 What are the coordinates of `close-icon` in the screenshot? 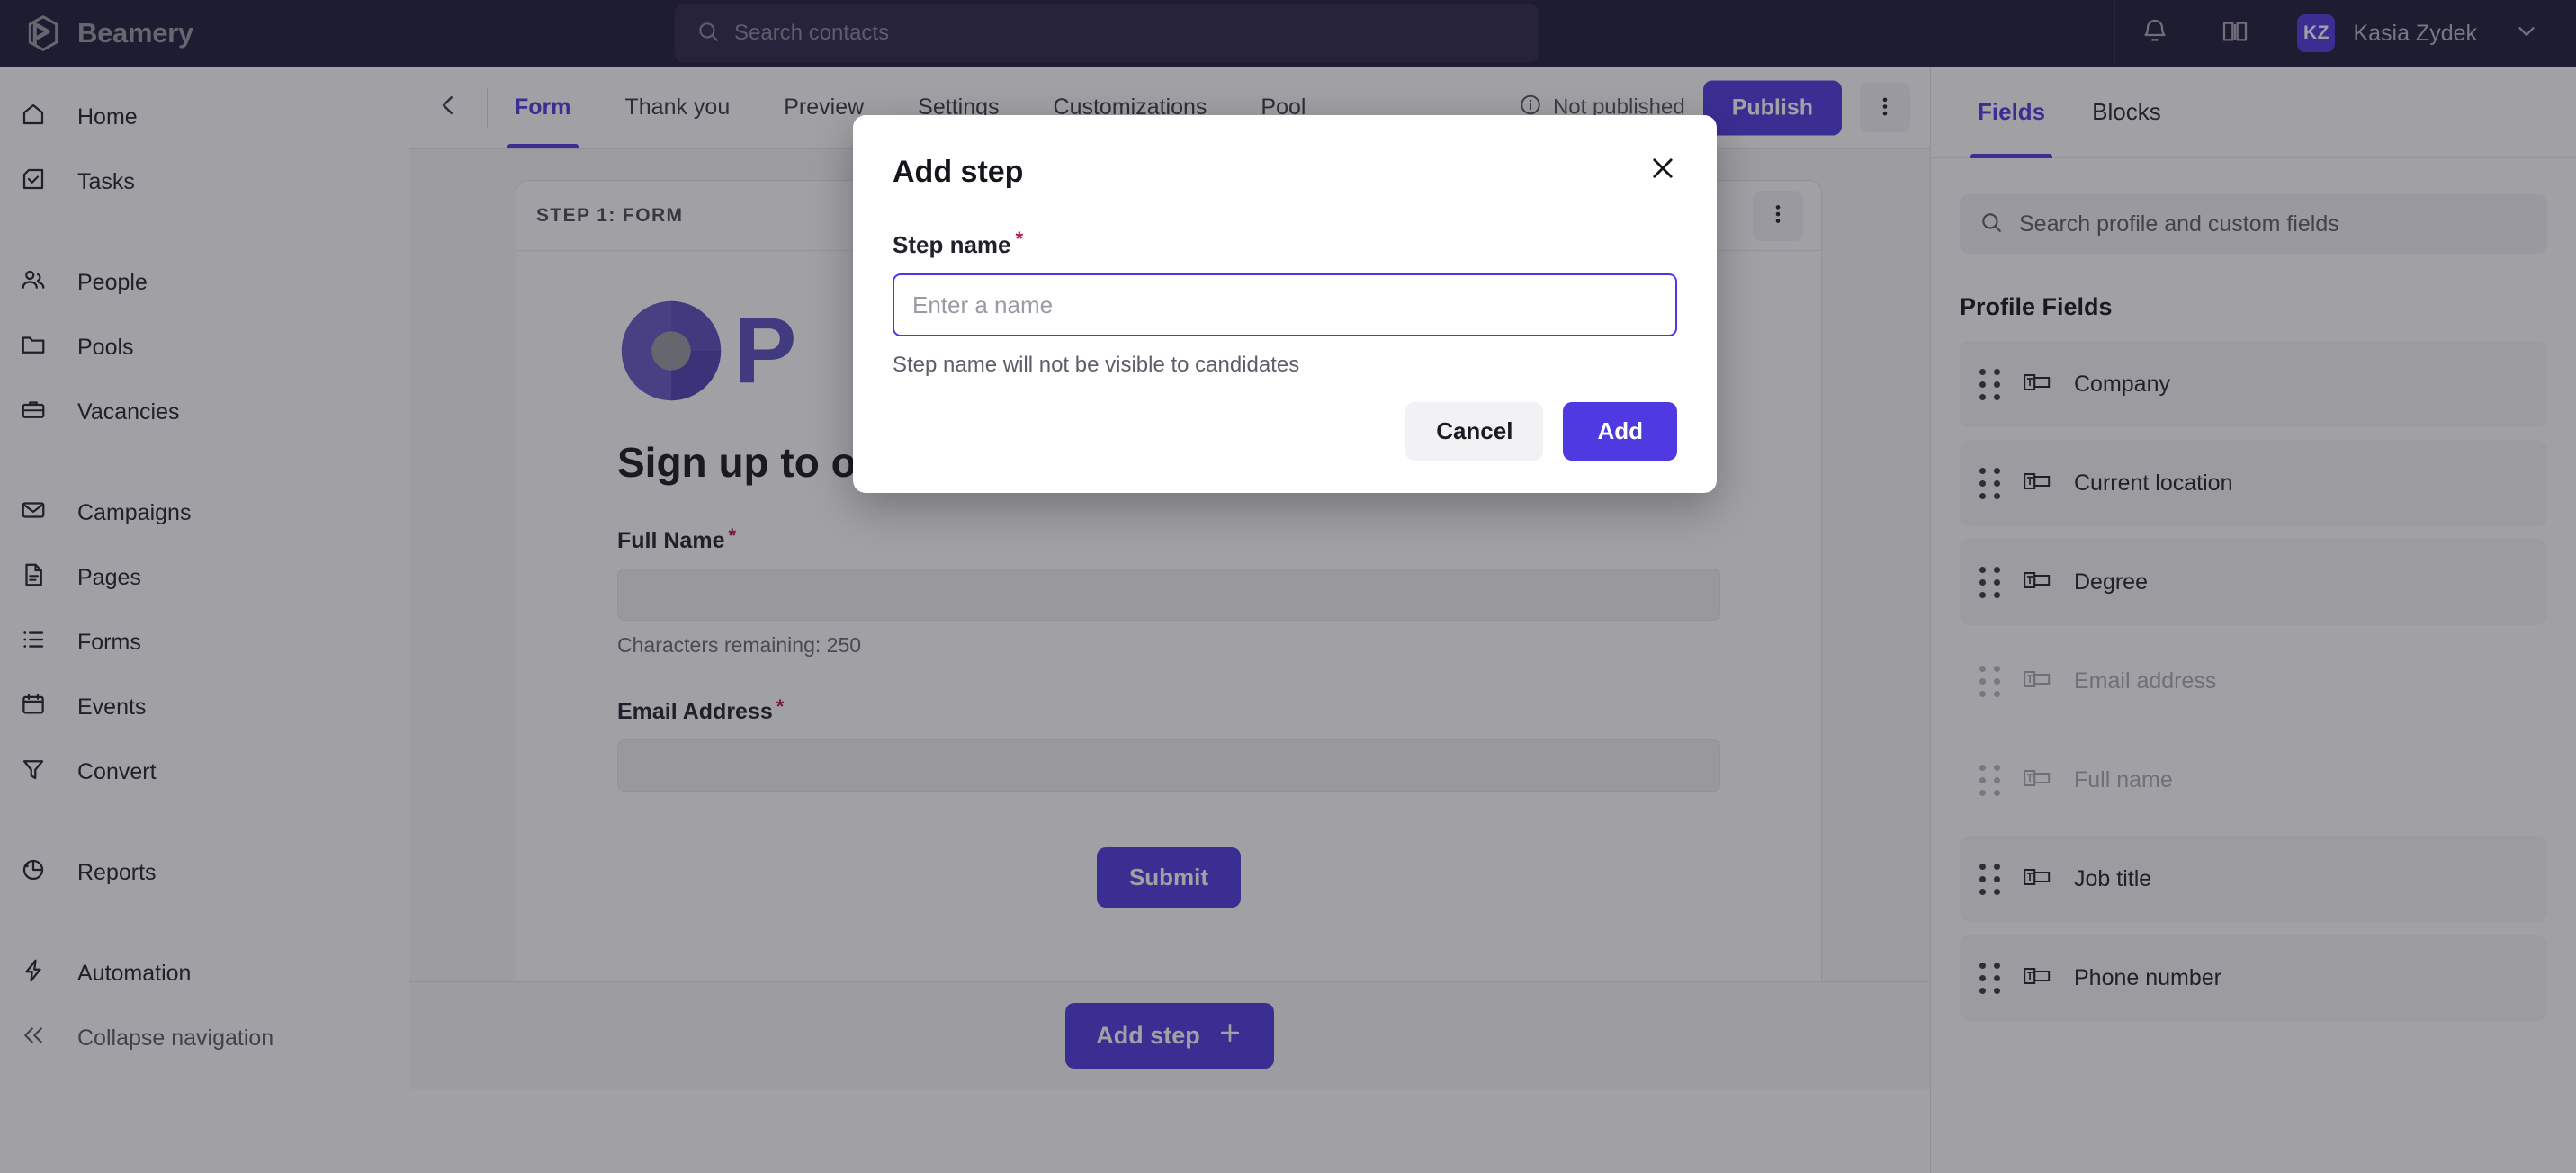 It's located at (1663, 169).